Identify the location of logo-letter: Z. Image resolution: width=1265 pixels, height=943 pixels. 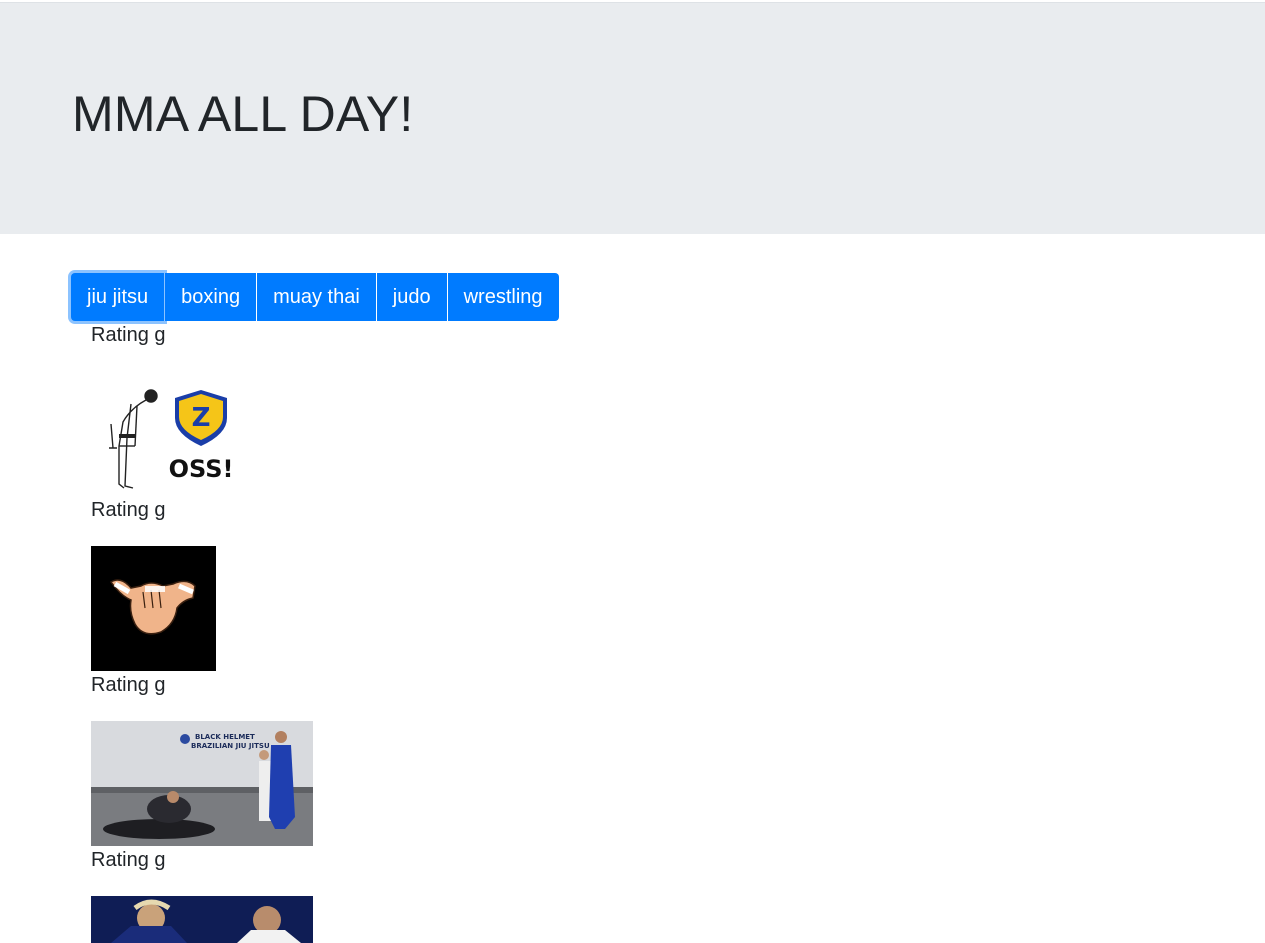
(201, 418).